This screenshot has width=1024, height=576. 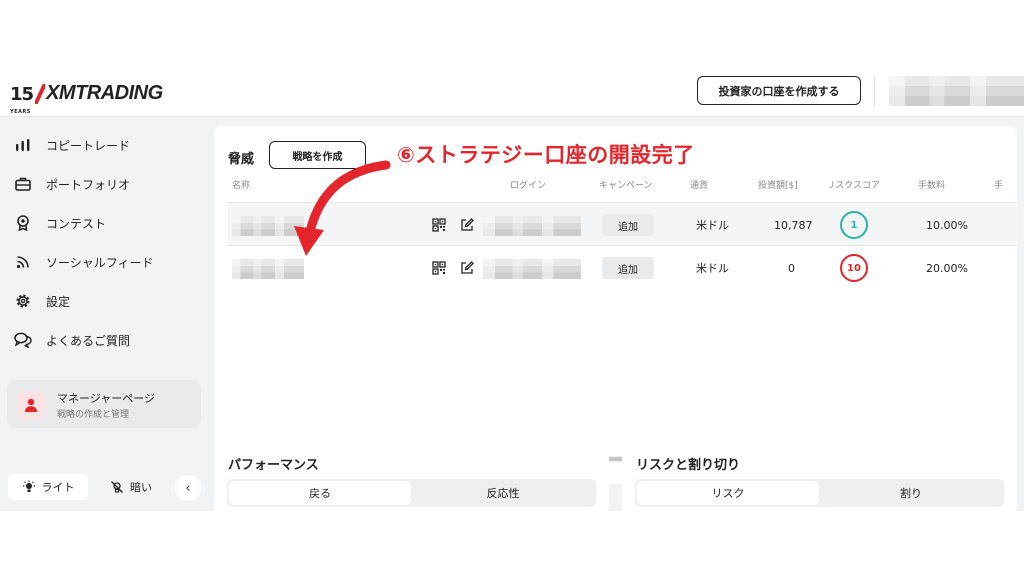 What do you see at coordinates (88, 340) in the screenshot?
I see `sidebar-item-label: よくあるご質問` at bounding box center [88, 340].